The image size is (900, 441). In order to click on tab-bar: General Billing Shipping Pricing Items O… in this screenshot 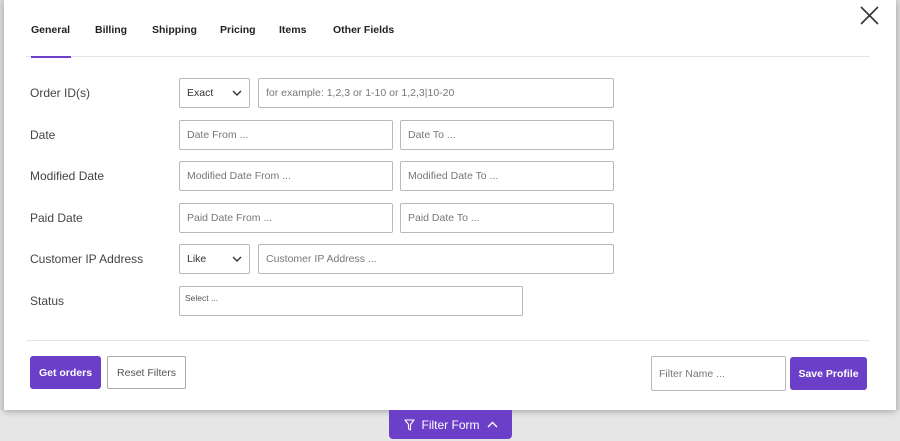, I will do `click(448, 29)`.